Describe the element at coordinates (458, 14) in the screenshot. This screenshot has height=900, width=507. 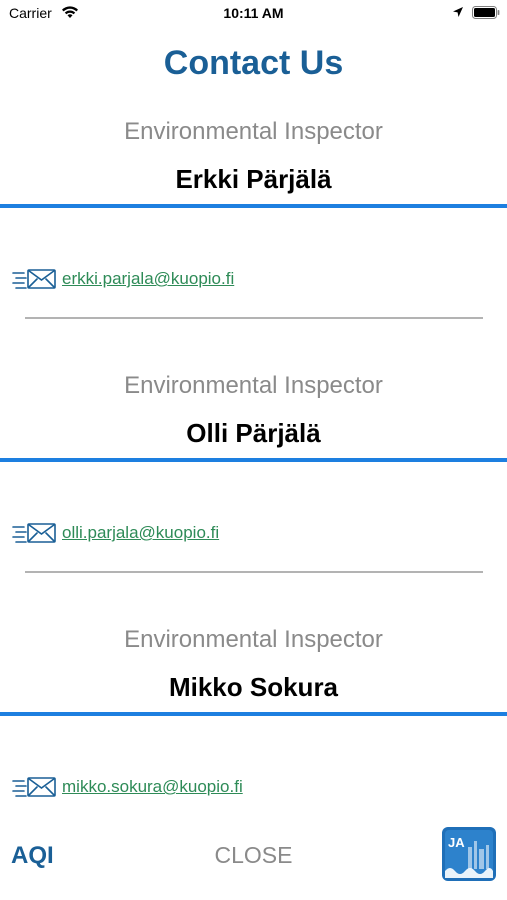
I see `location-arrow-icon` at that location.